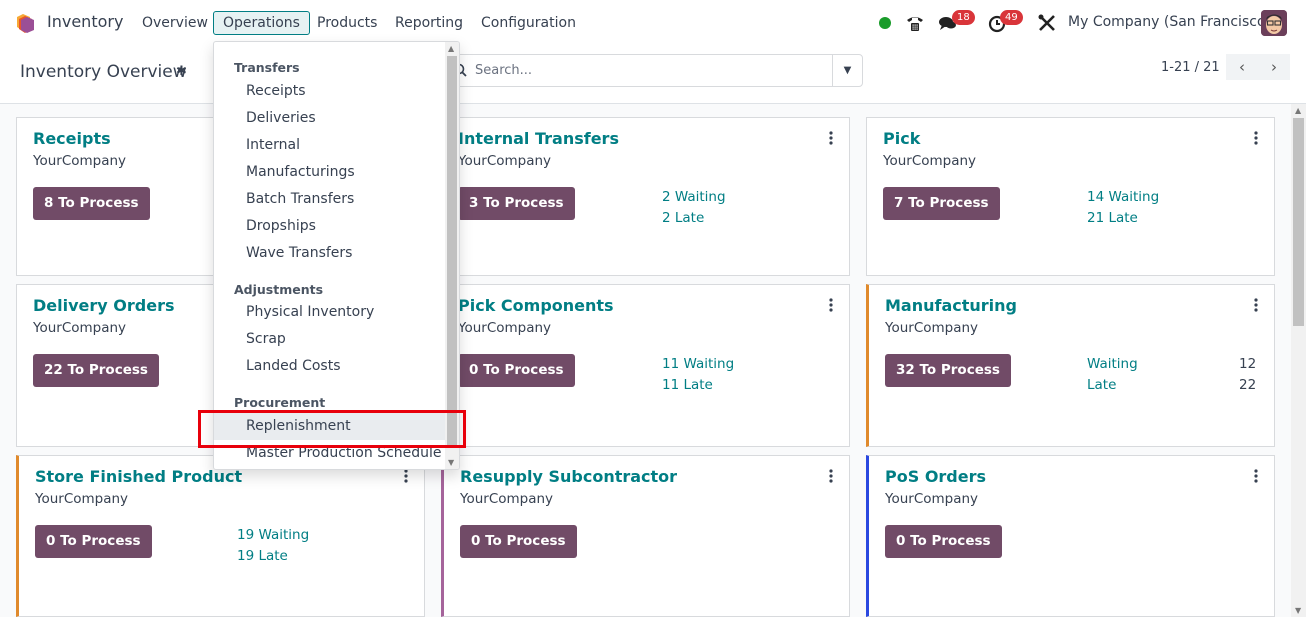 The image size is (1306, 617). What do you see at coordinates (1070, 536) in the screenshot?
I see `card-pos-orders: PoS Orders YourCompany 0 To Process` at bounding box center [1070, 536].